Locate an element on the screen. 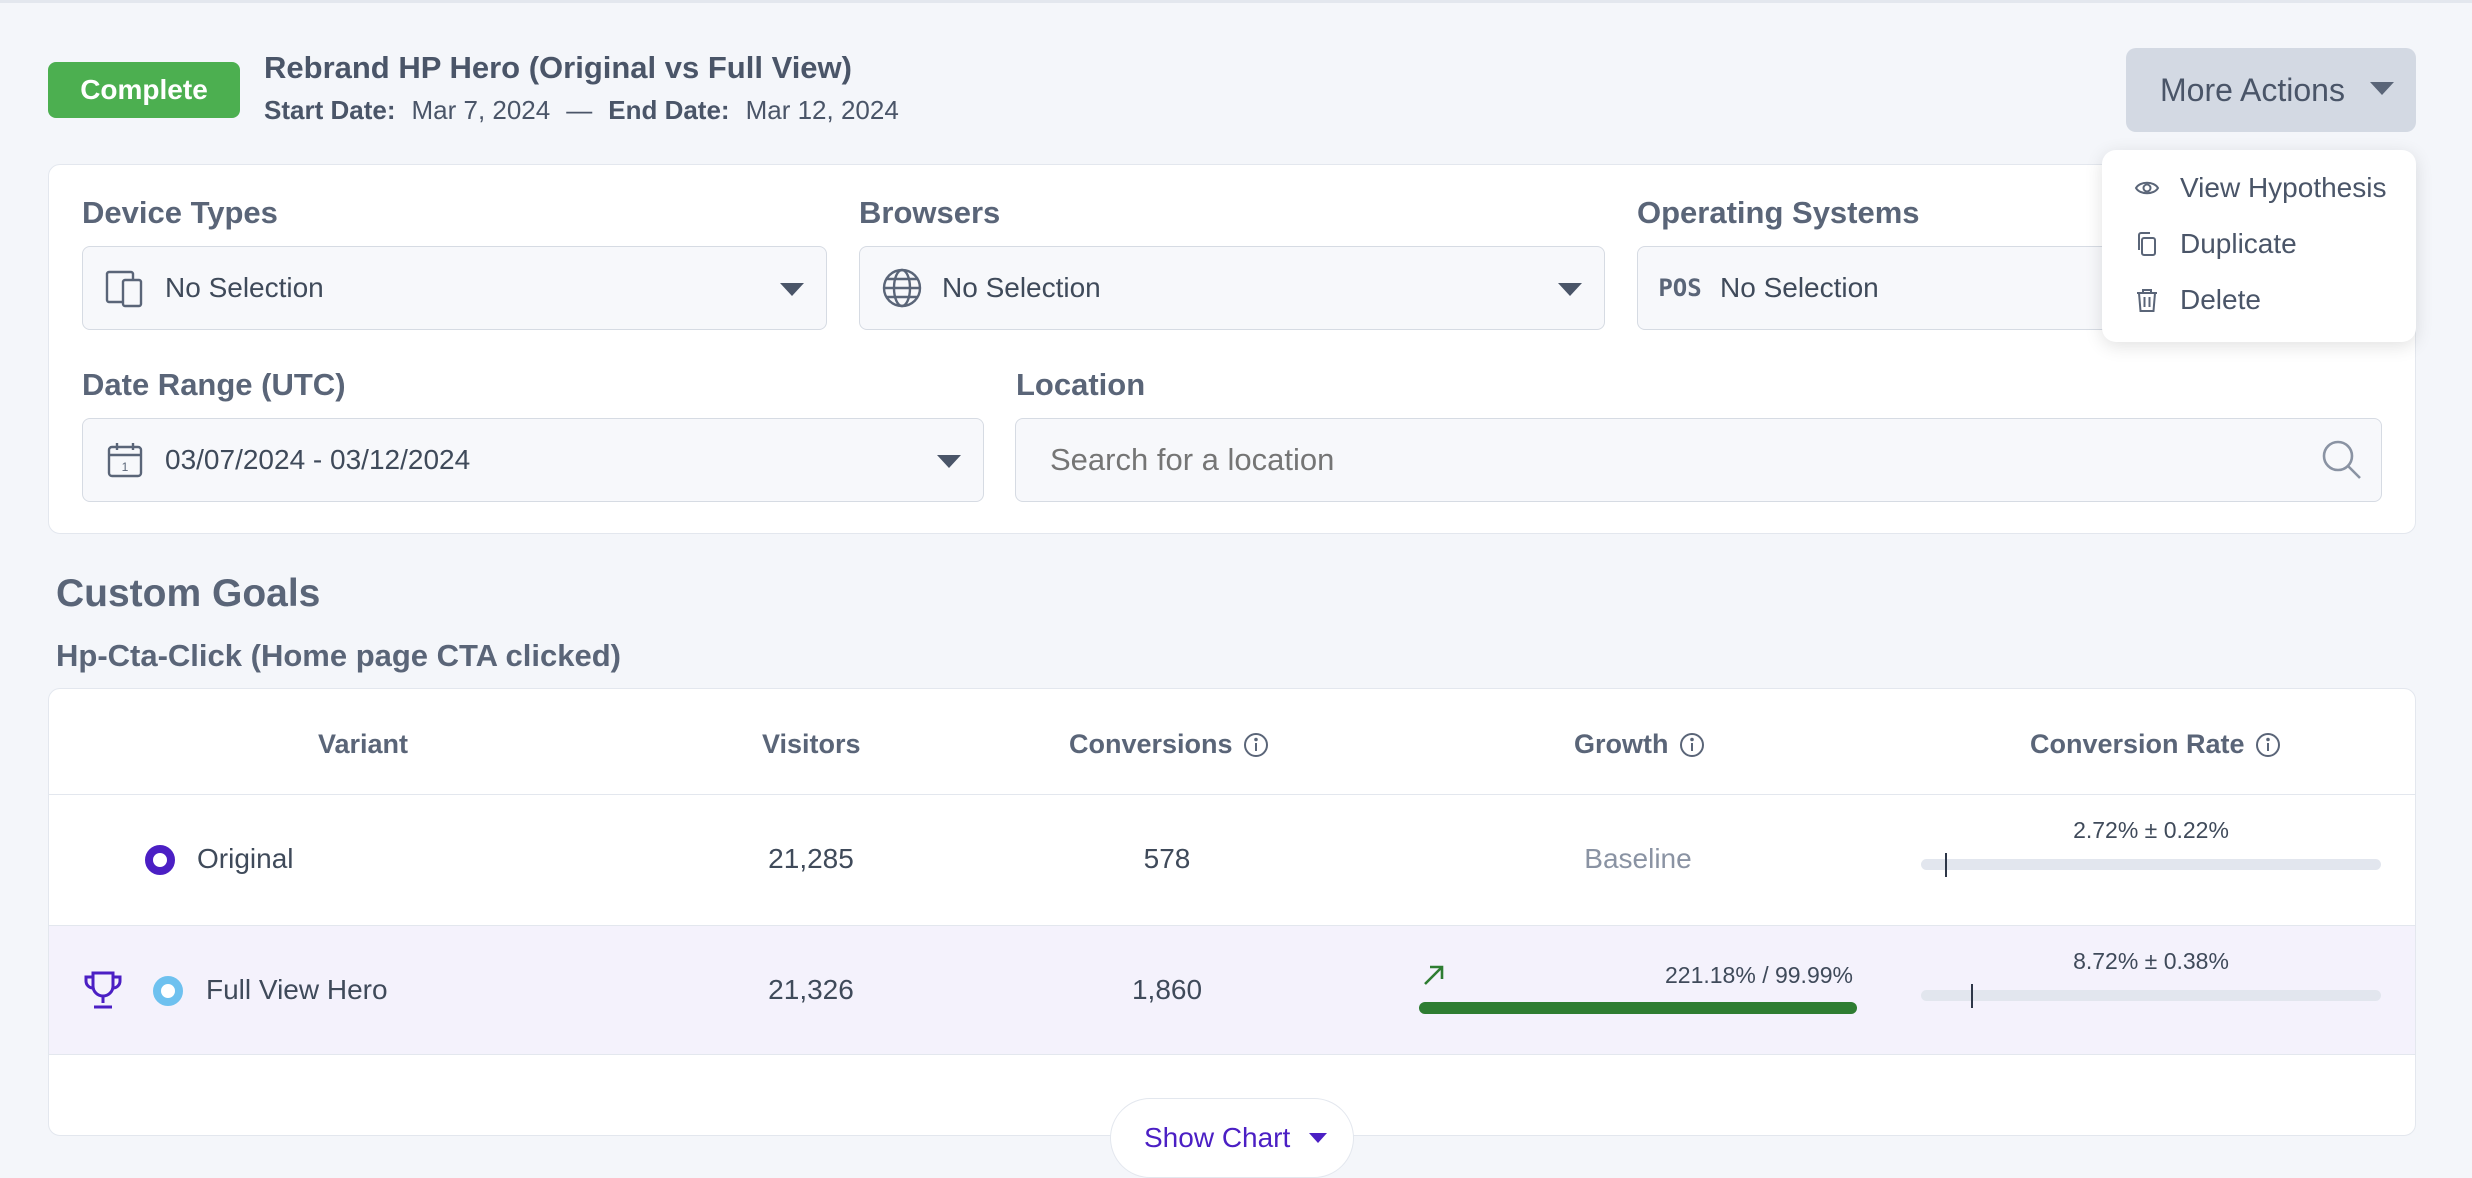  end-date-value: Mar 12, 2024 is located at coordinates (822, 110).